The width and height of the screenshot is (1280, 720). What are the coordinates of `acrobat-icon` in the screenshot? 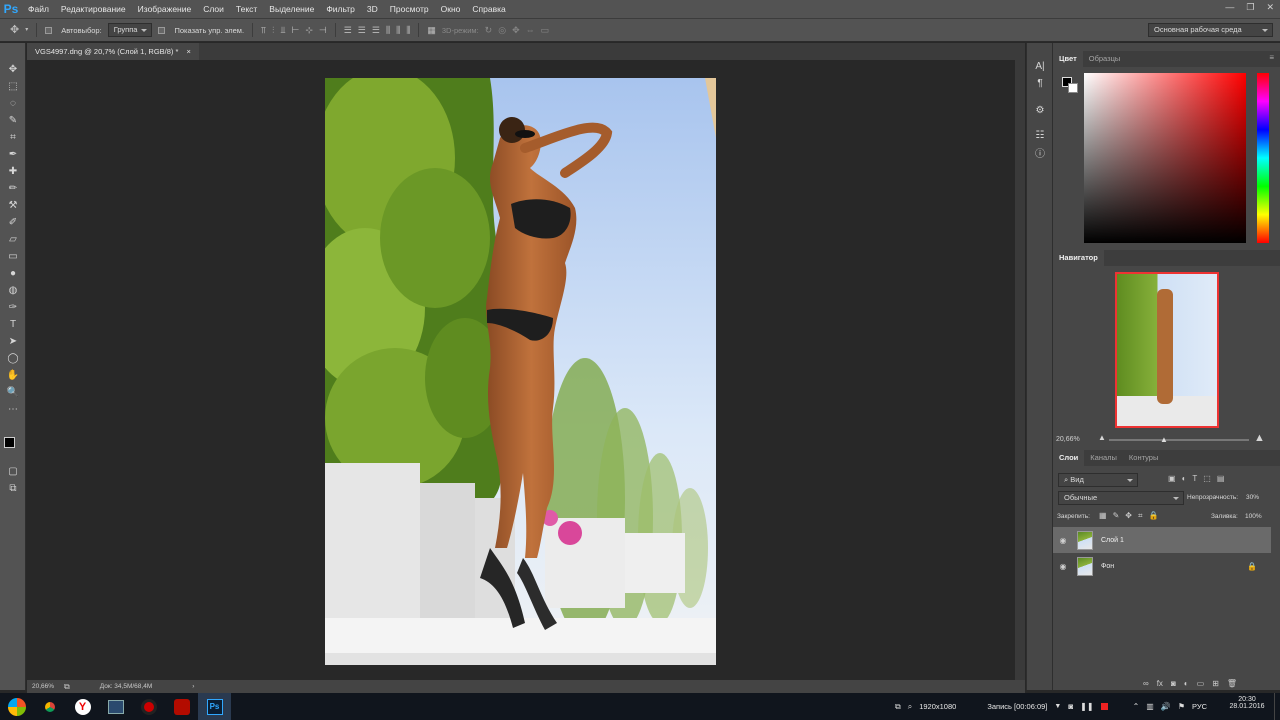 It's located at (181, 706).